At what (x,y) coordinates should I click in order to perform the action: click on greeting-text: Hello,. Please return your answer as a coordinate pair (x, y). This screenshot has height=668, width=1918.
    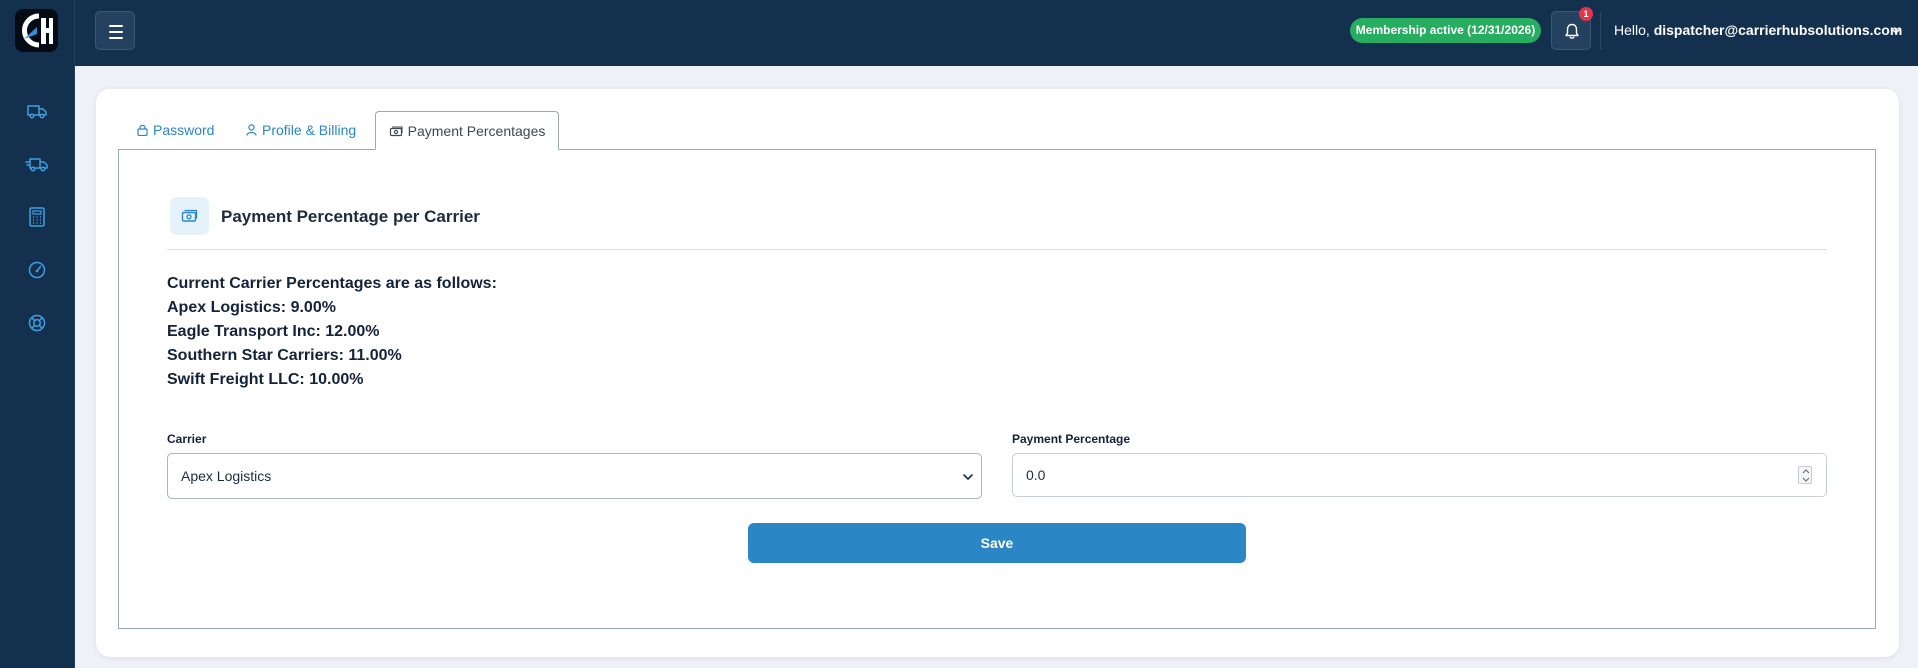
    Looking at the image, I should click on (1632, 30).